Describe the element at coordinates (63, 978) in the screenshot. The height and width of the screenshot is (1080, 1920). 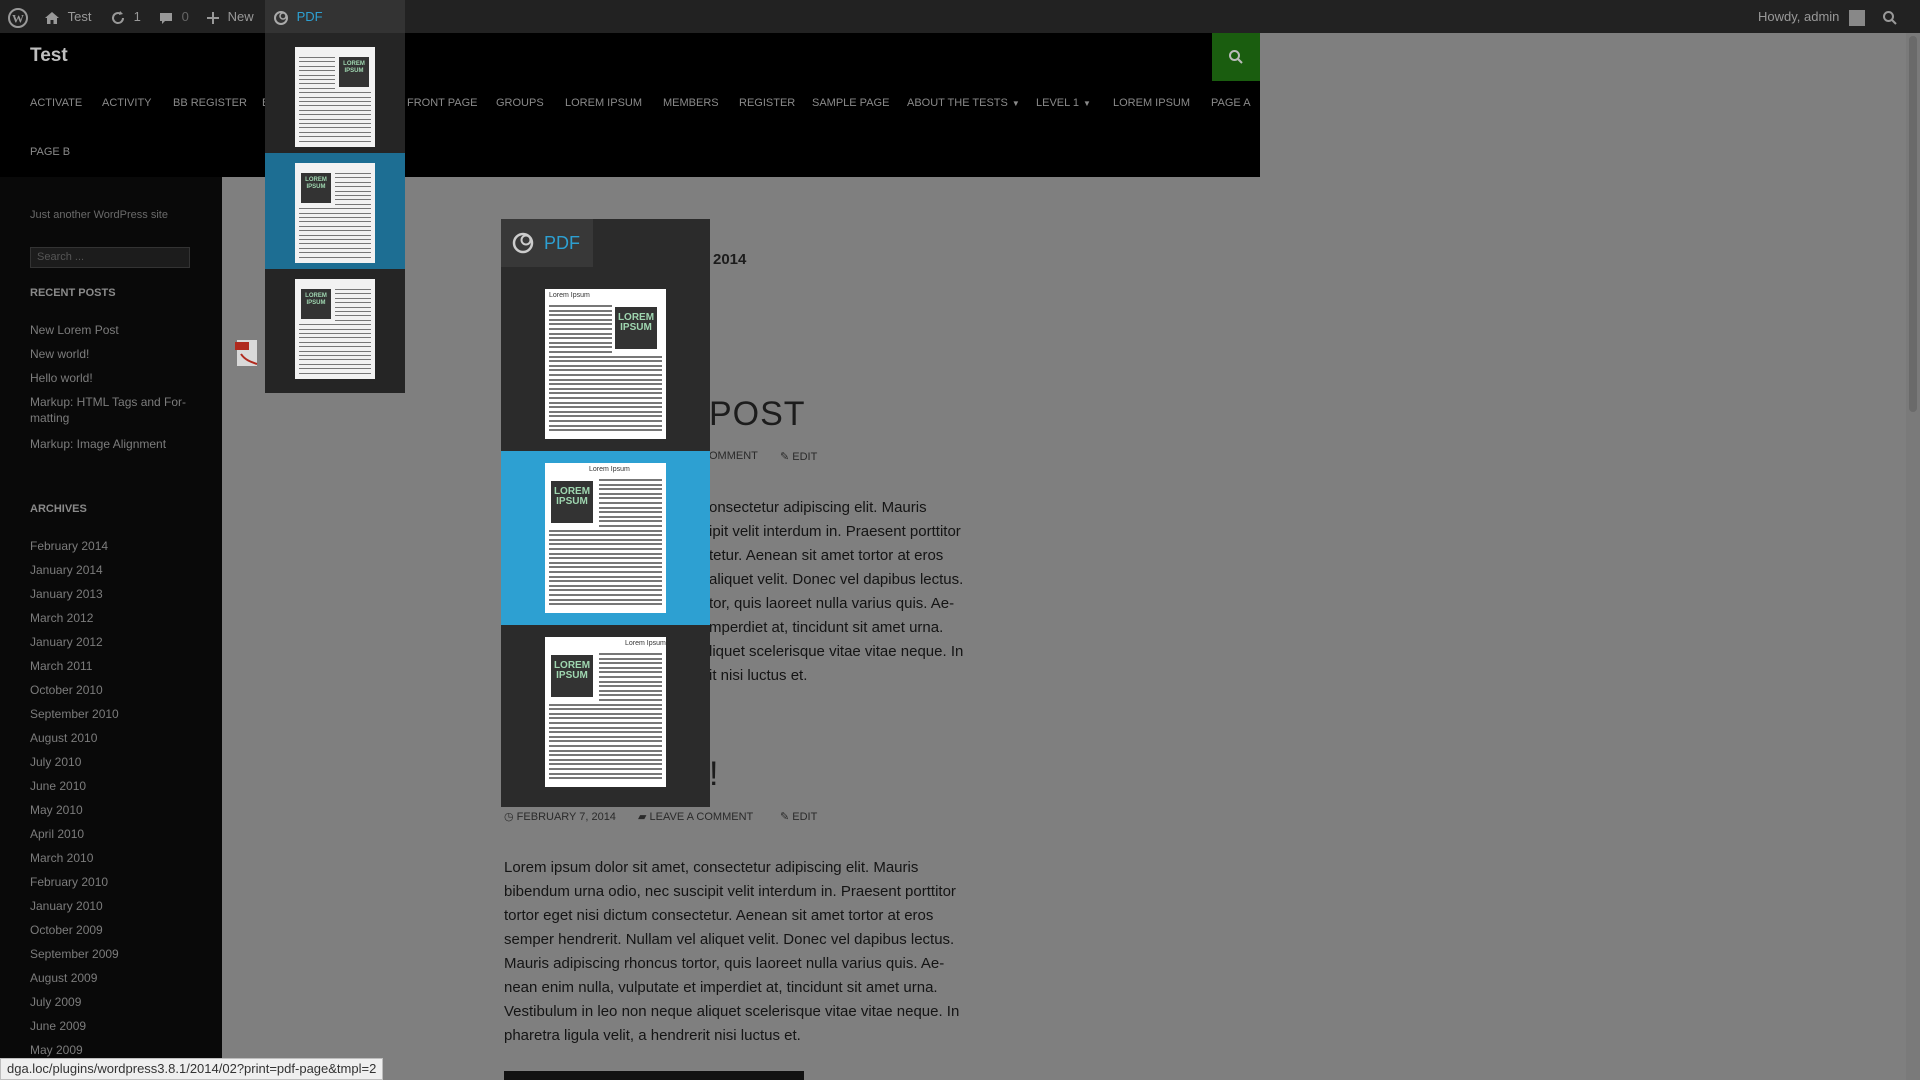
I see `archive-link: August 2009` at that location.